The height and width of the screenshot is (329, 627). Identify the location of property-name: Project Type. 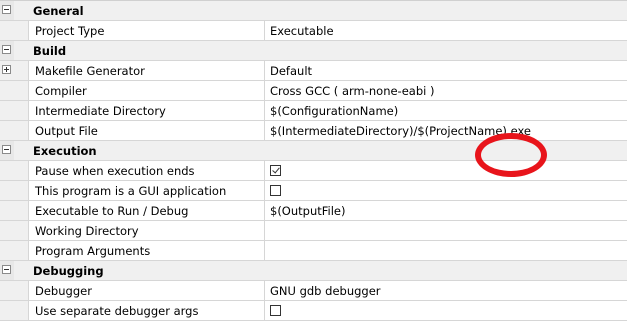
(146, 30).